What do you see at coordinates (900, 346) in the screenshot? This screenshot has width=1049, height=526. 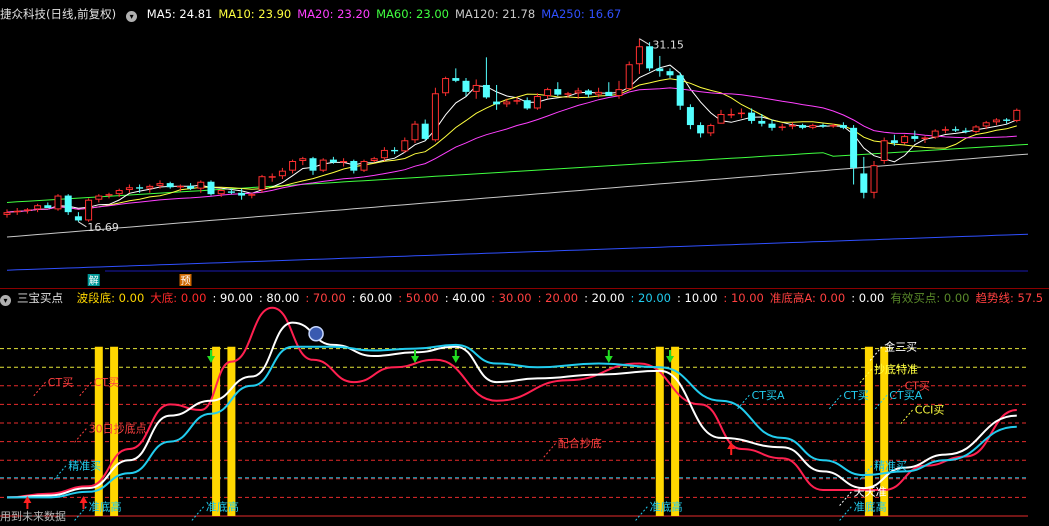 I see `signal-label: 金三买` at bounding box center [900, 346].